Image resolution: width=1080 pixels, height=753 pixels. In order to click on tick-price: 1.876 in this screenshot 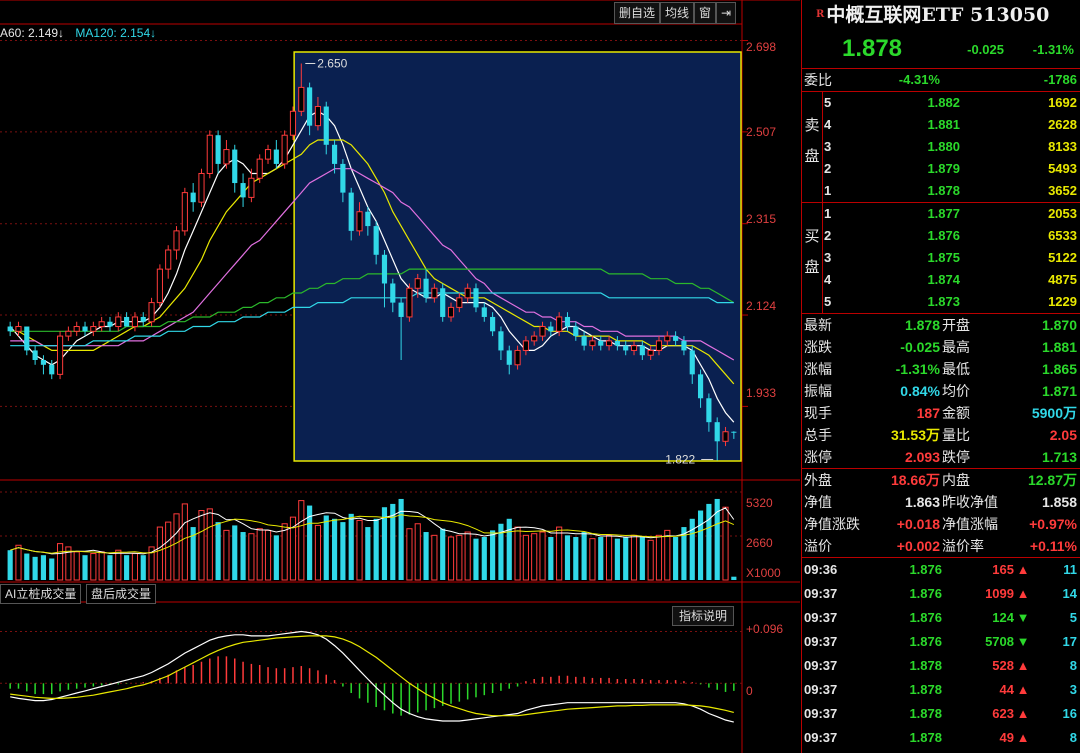, I will do `click(925, 593)`.